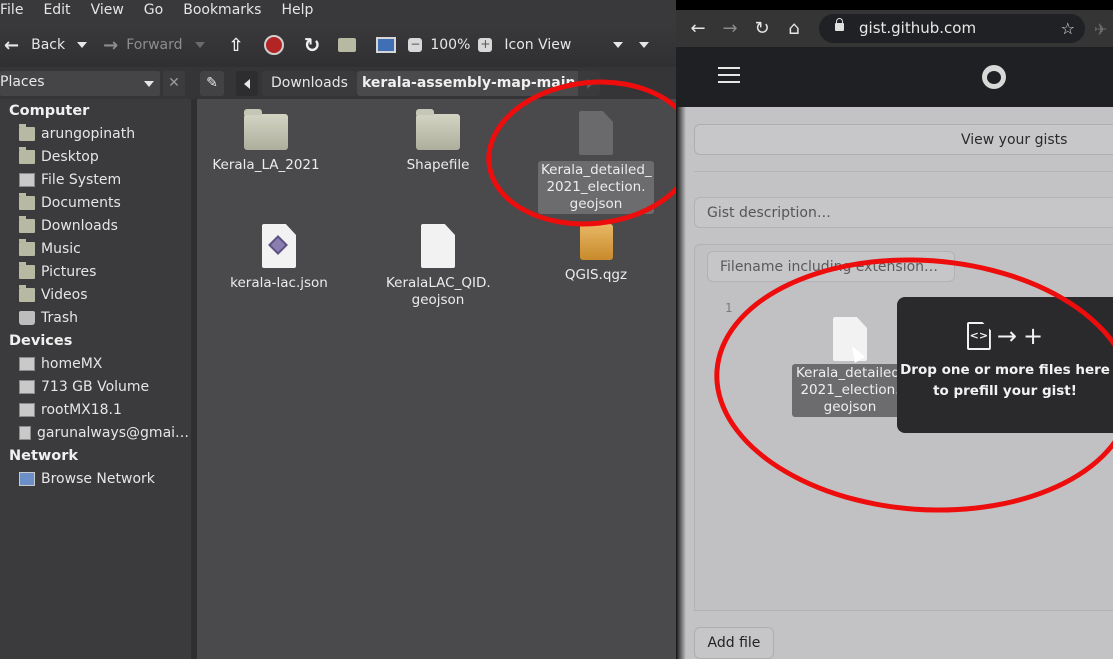 This screenshot has width=1113, height=659. I want to click on sidebar-item-label: Desktop, so click(70, 156).